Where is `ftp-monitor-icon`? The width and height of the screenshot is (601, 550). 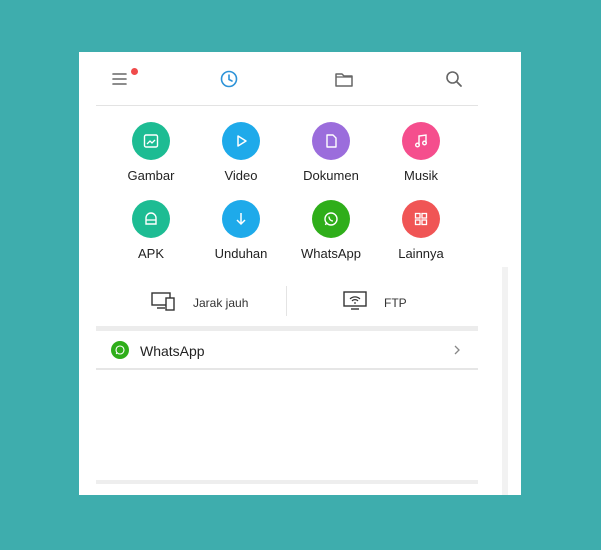
ftp-monitor-icon is located at coordinates (355, 303).